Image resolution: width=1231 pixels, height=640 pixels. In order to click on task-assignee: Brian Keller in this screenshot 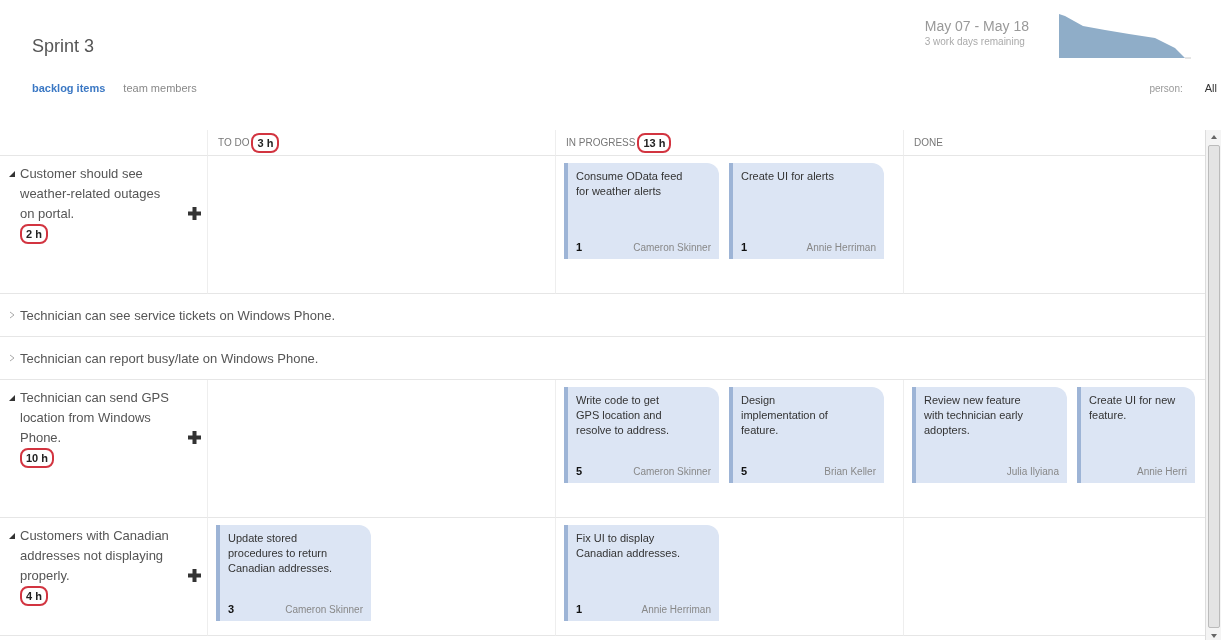, I will do `click(850, 471)`.